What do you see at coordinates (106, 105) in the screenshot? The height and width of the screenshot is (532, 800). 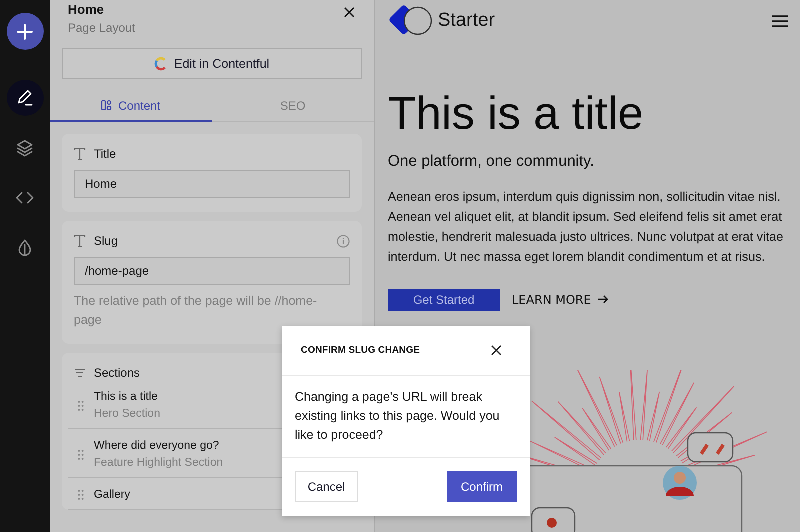 I see `layout-icon` at bounding box center [106, 105].